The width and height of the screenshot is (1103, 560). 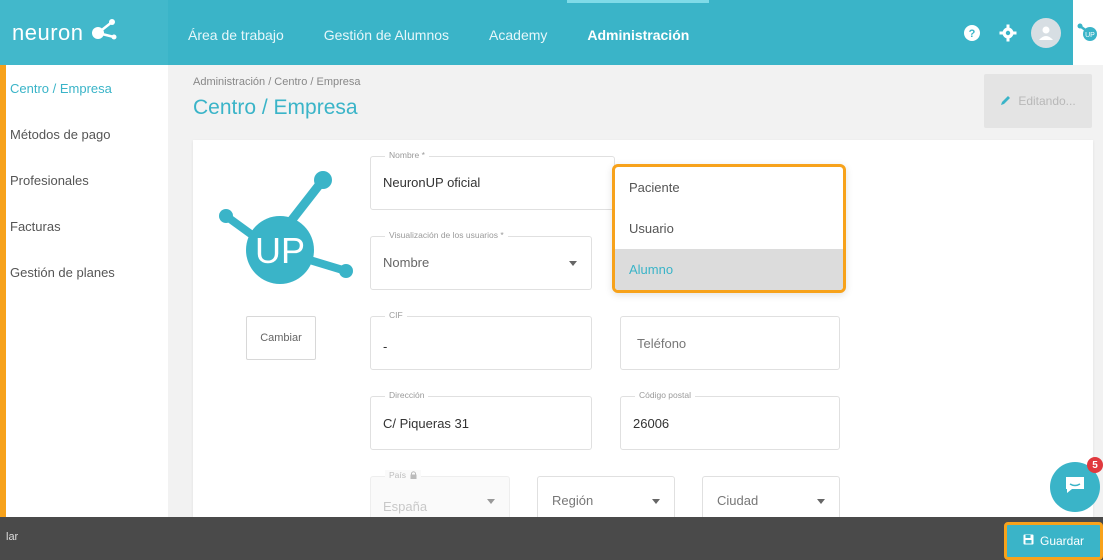 What do you see at coordinates (275, 107) in the screenshot?
I see `page-title: Centro / Empresa` at bounding box center [275, 107].